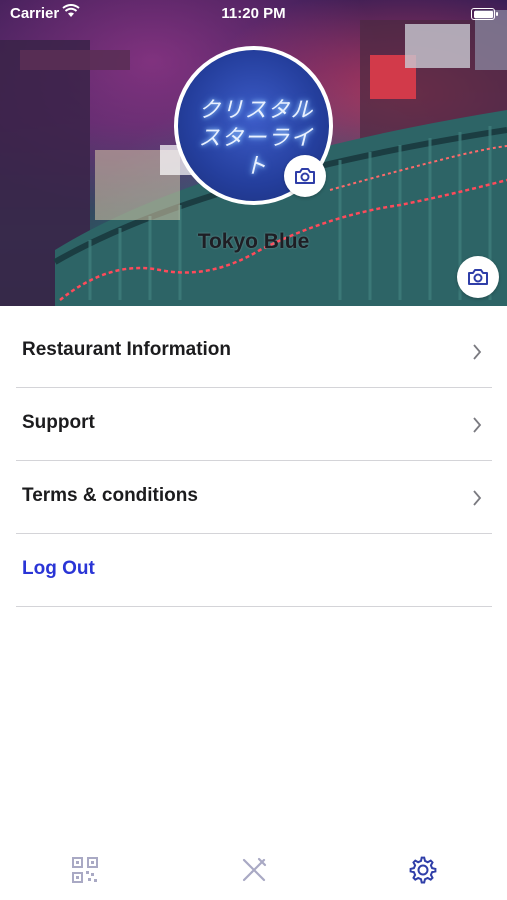  I want to click on change-cover-camera-button, so click(478, 277).